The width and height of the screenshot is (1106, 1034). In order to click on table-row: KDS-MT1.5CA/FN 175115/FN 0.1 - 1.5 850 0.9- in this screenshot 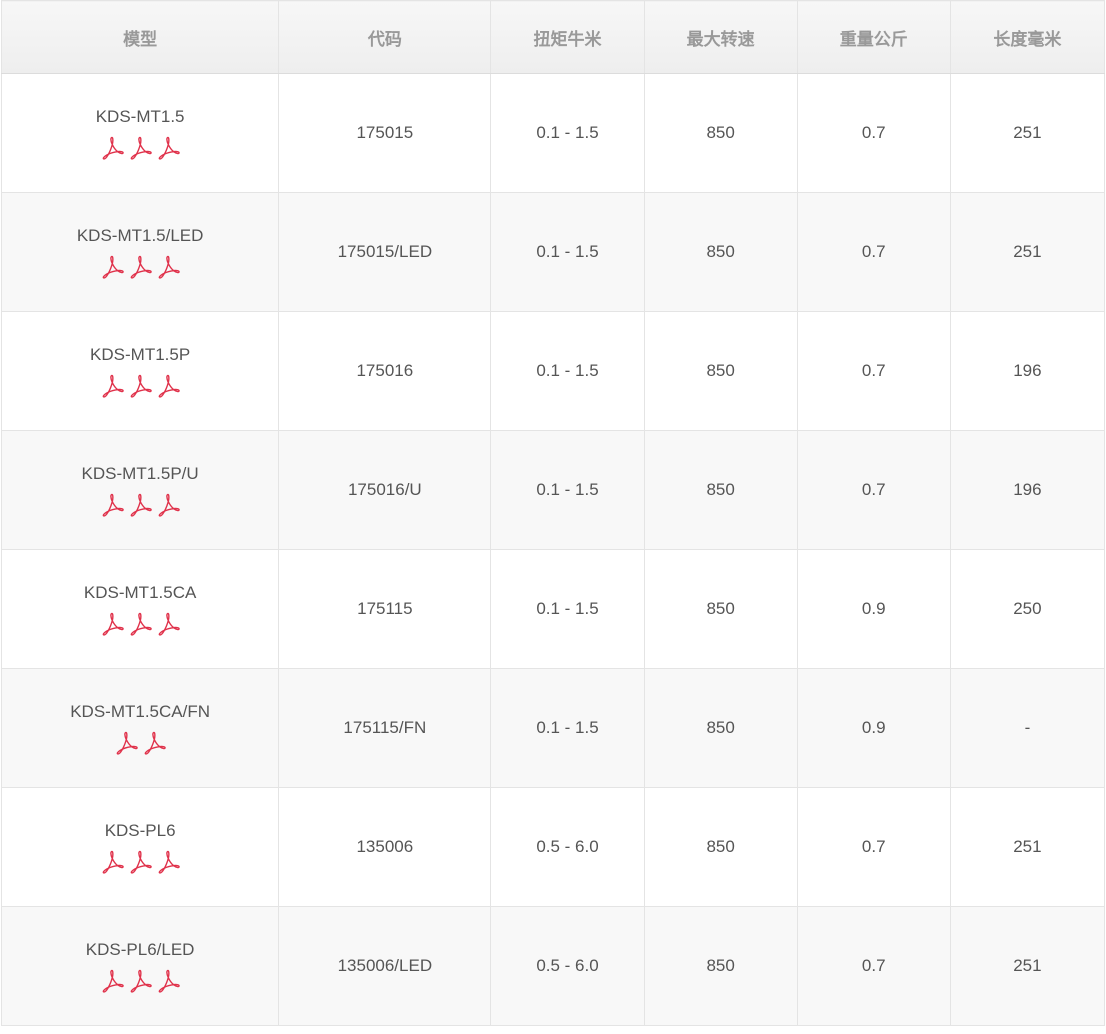, I will do `click(553, 728)`.